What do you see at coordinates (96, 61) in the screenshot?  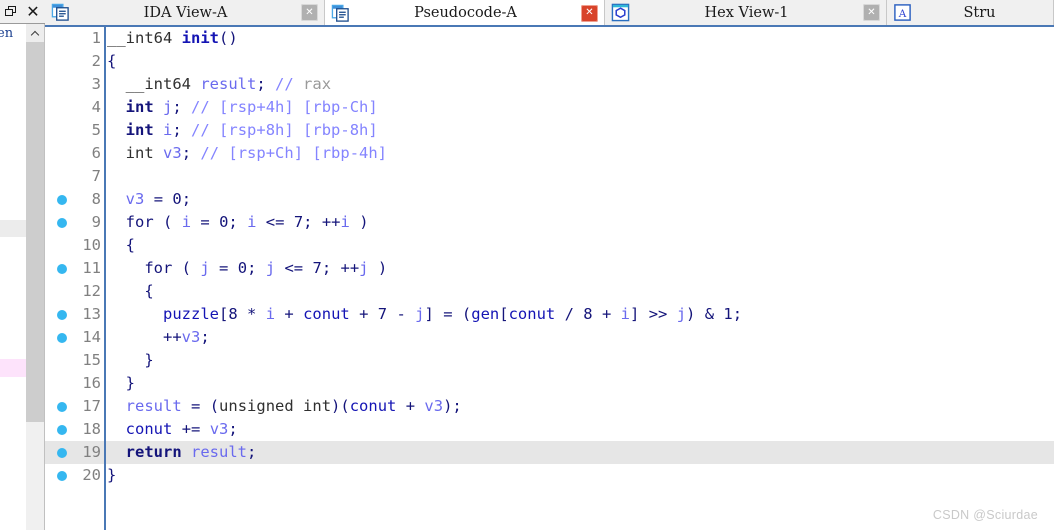 I see `line-number: 2` at bounding box center [96, 61].